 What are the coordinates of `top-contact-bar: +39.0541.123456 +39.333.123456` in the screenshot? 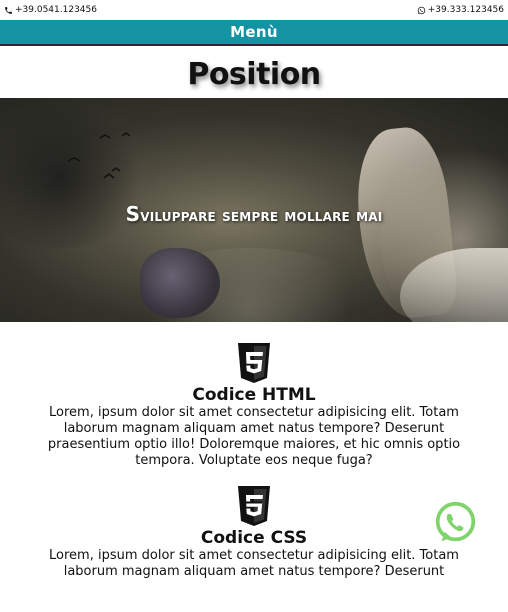 It's located at (254, 10).